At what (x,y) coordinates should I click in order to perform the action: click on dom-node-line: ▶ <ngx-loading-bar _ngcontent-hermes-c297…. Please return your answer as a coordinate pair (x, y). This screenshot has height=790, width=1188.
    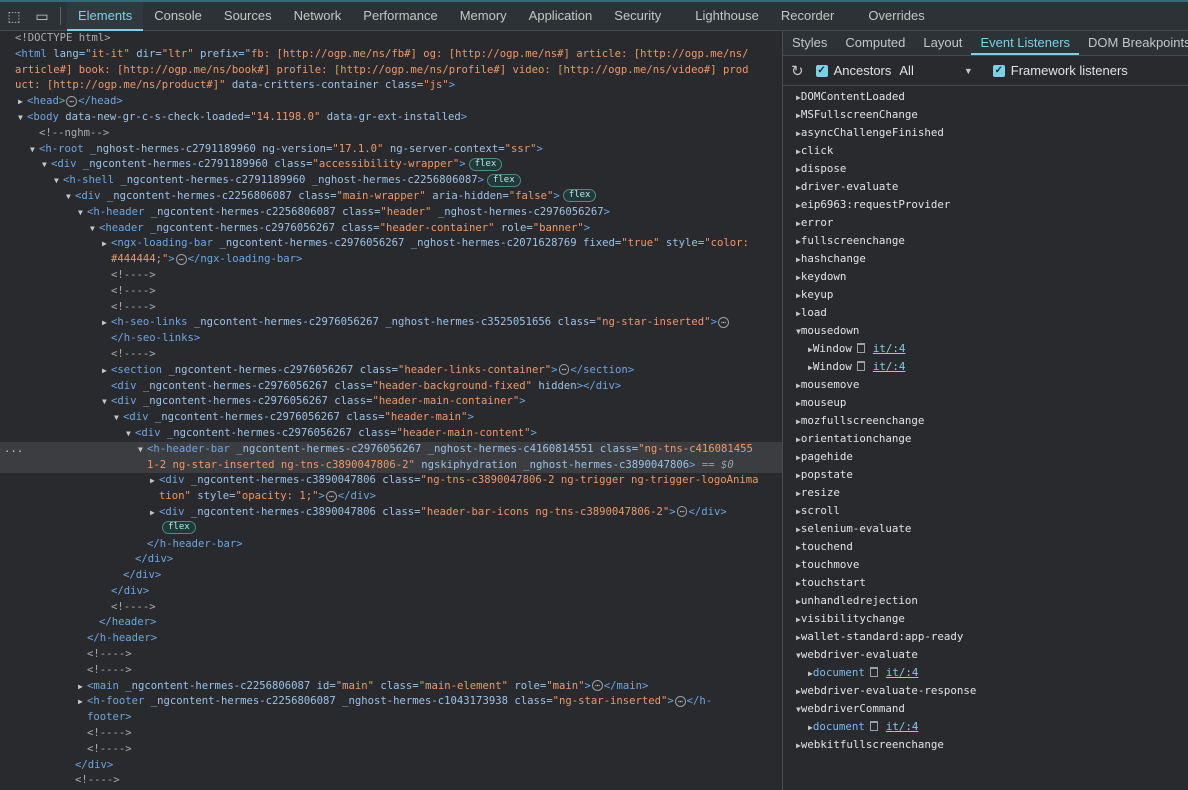
    Looking at the image, I should click on (391, 244).